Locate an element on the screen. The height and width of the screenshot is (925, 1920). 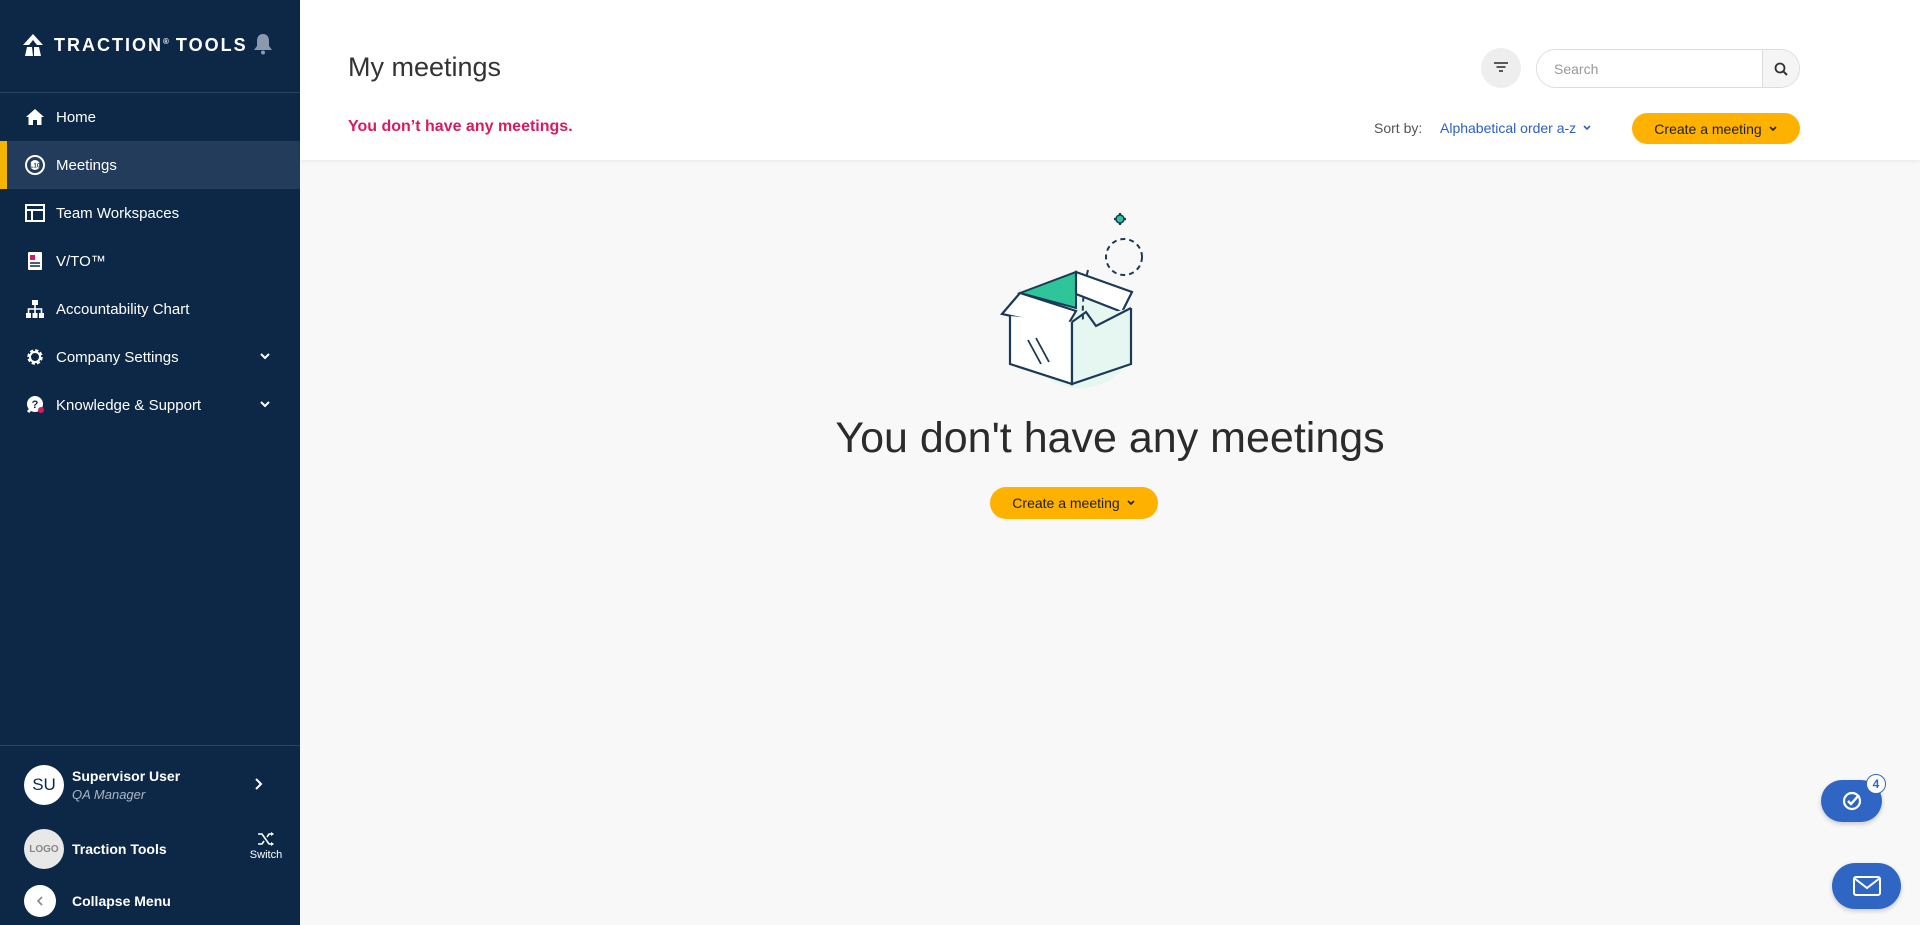
mail-icon is located at coordinates (1866, 886).